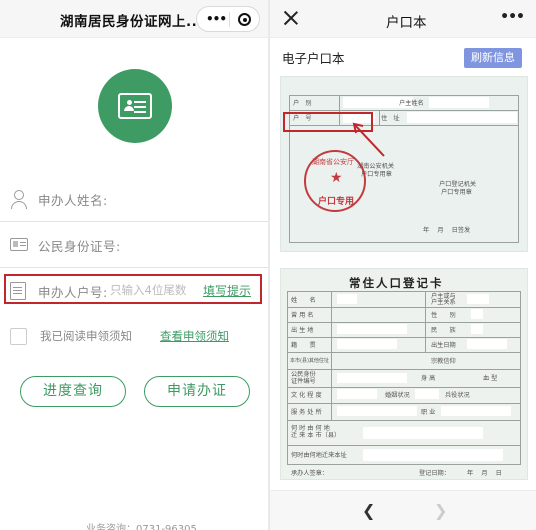  I want to click on workplace-label: 服 务 处 所, so click(306, 412).